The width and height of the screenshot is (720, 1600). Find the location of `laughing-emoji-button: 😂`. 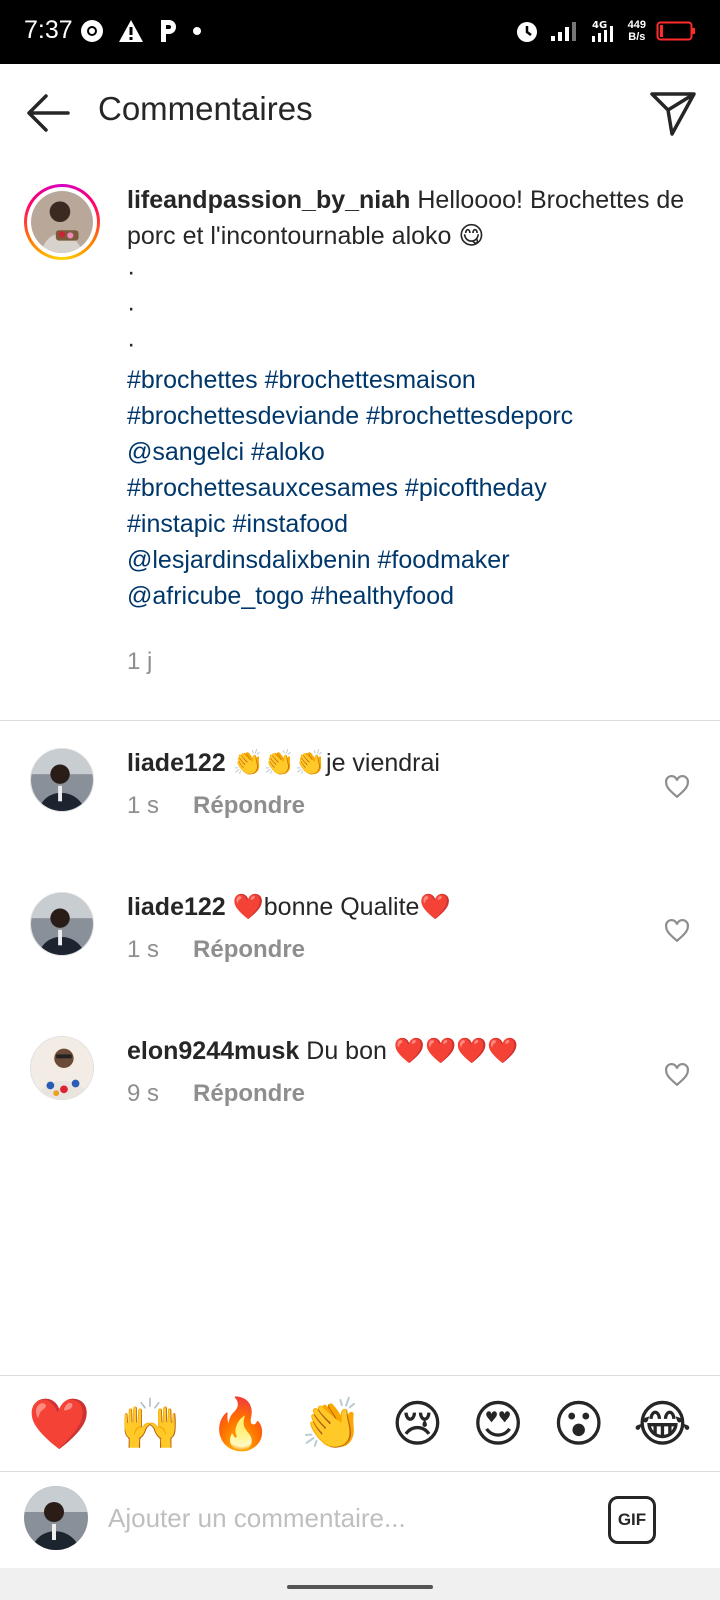

laughing-emoji-button: 😂 is located at coordinates (662, 1424).